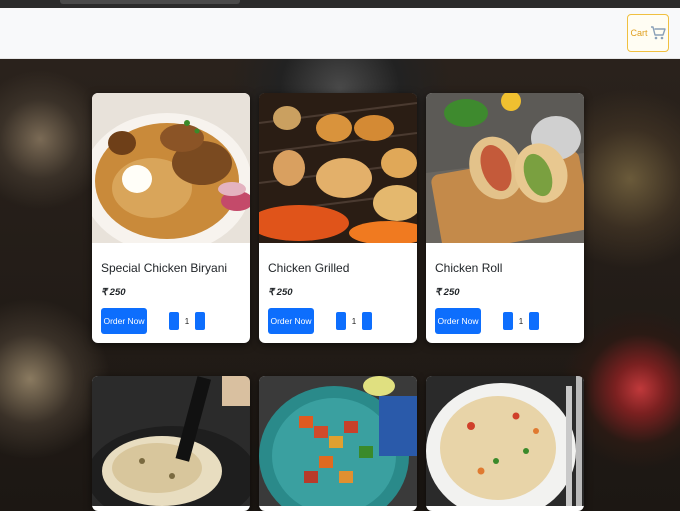 This screenshot has height=511, width=680. I want to click on browser-top-strip, so click(340, 4).